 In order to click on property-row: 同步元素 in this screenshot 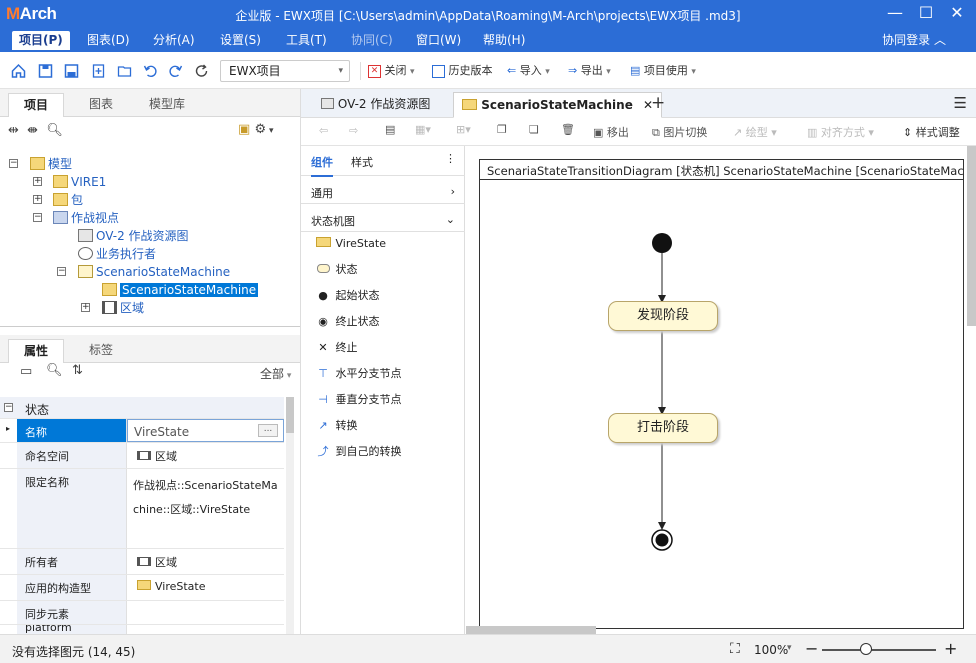, I will do `click(142, 613)`.